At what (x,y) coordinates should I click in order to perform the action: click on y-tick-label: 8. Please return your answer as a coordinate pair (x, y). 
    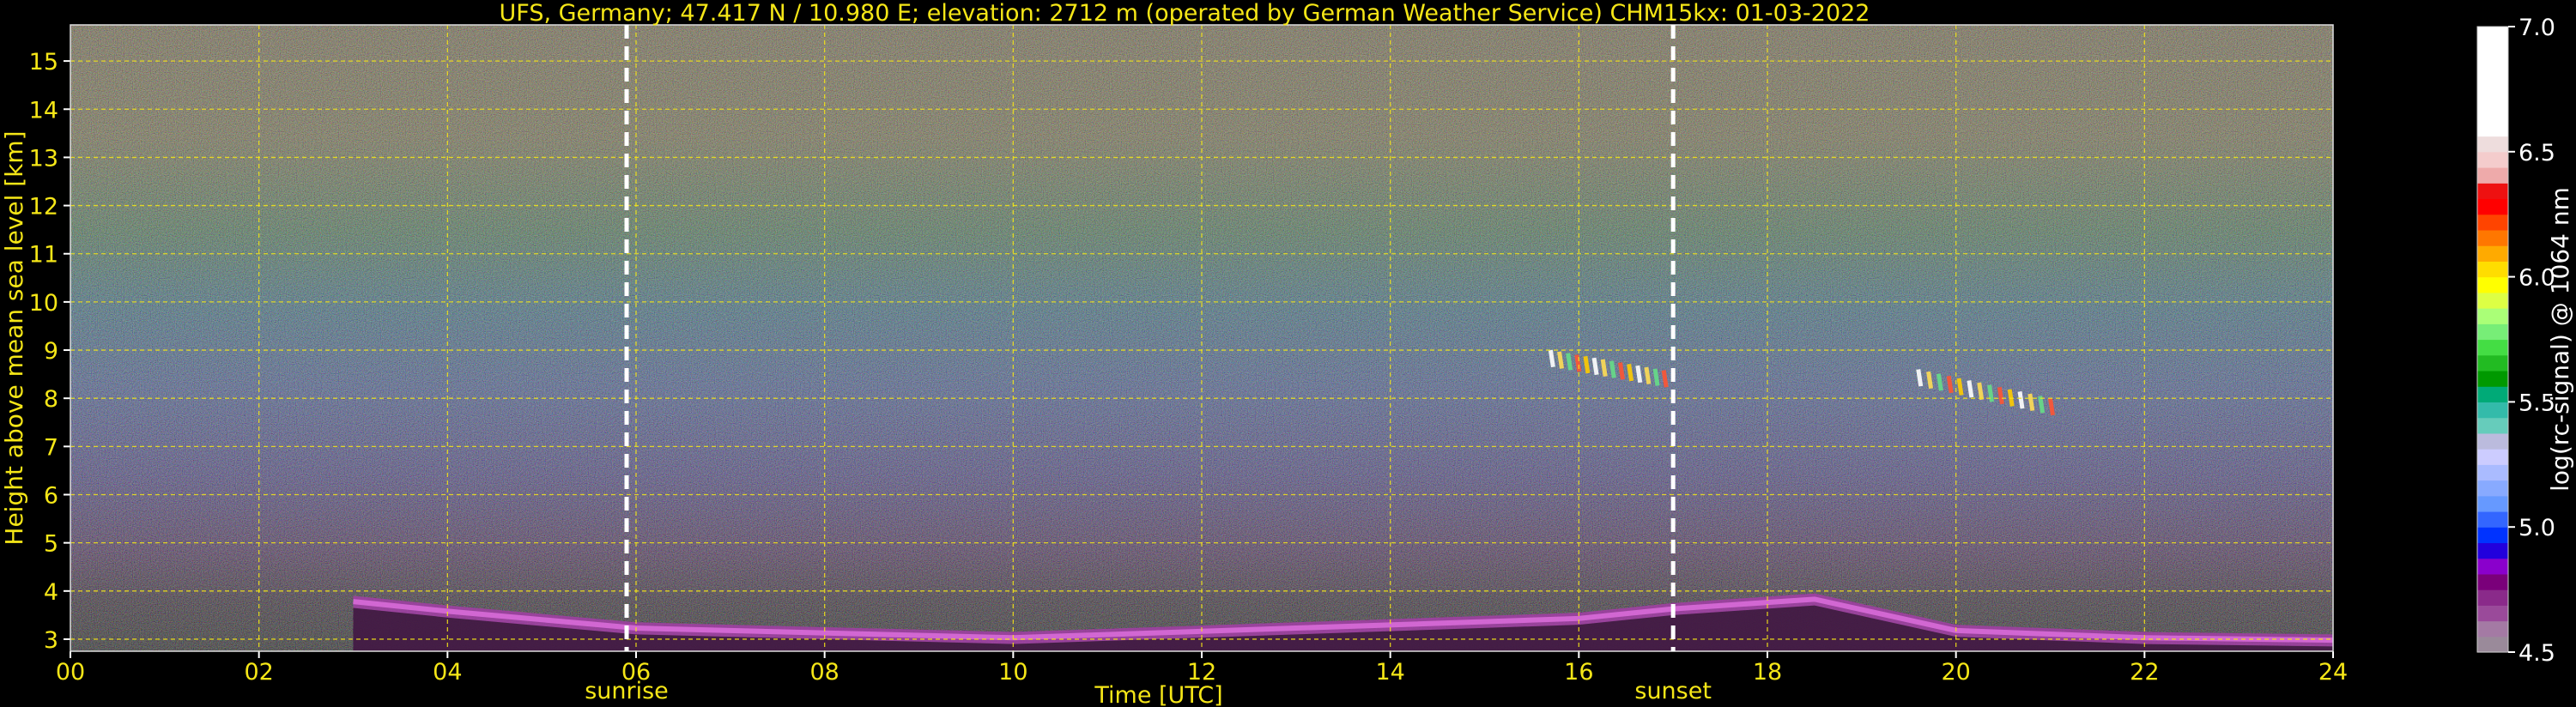
    Looking at the image, I should click on (51, 400).